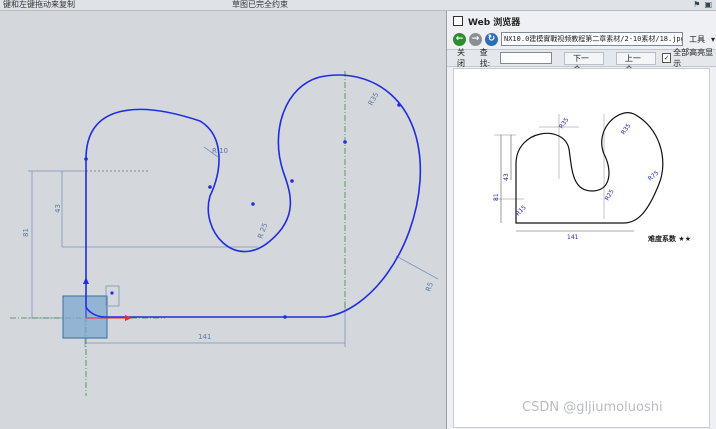 Image resolution: width=716 pixels, height=429 pixels. I want to click on refresh-icon: ↻, so click(491, 39).